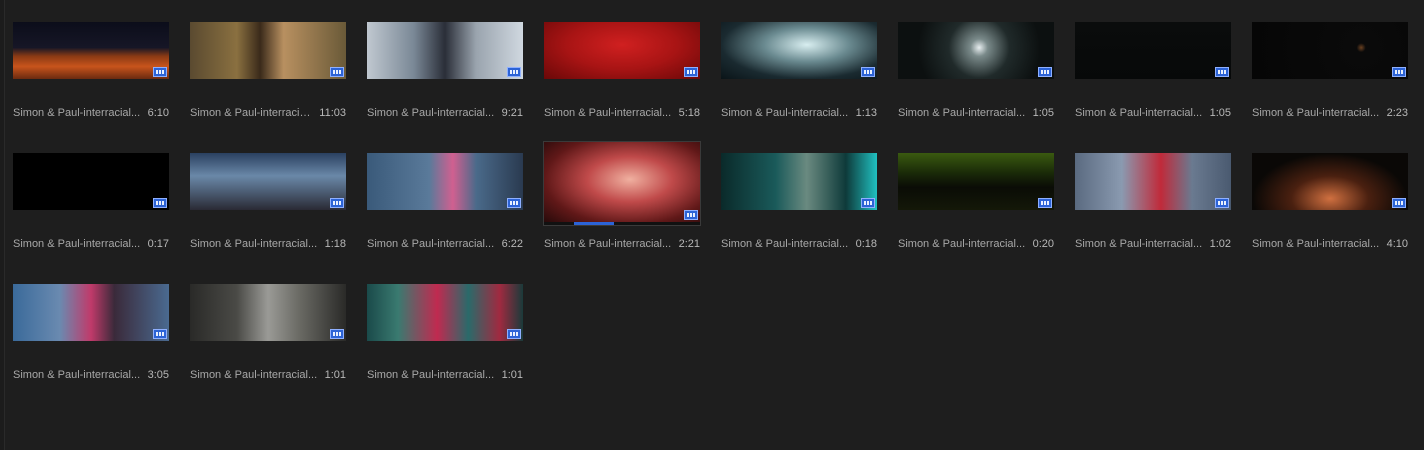  Describe the element at coordinates (512, 244) in the screenshot. I see `clip-duration: 6:22` at that location.